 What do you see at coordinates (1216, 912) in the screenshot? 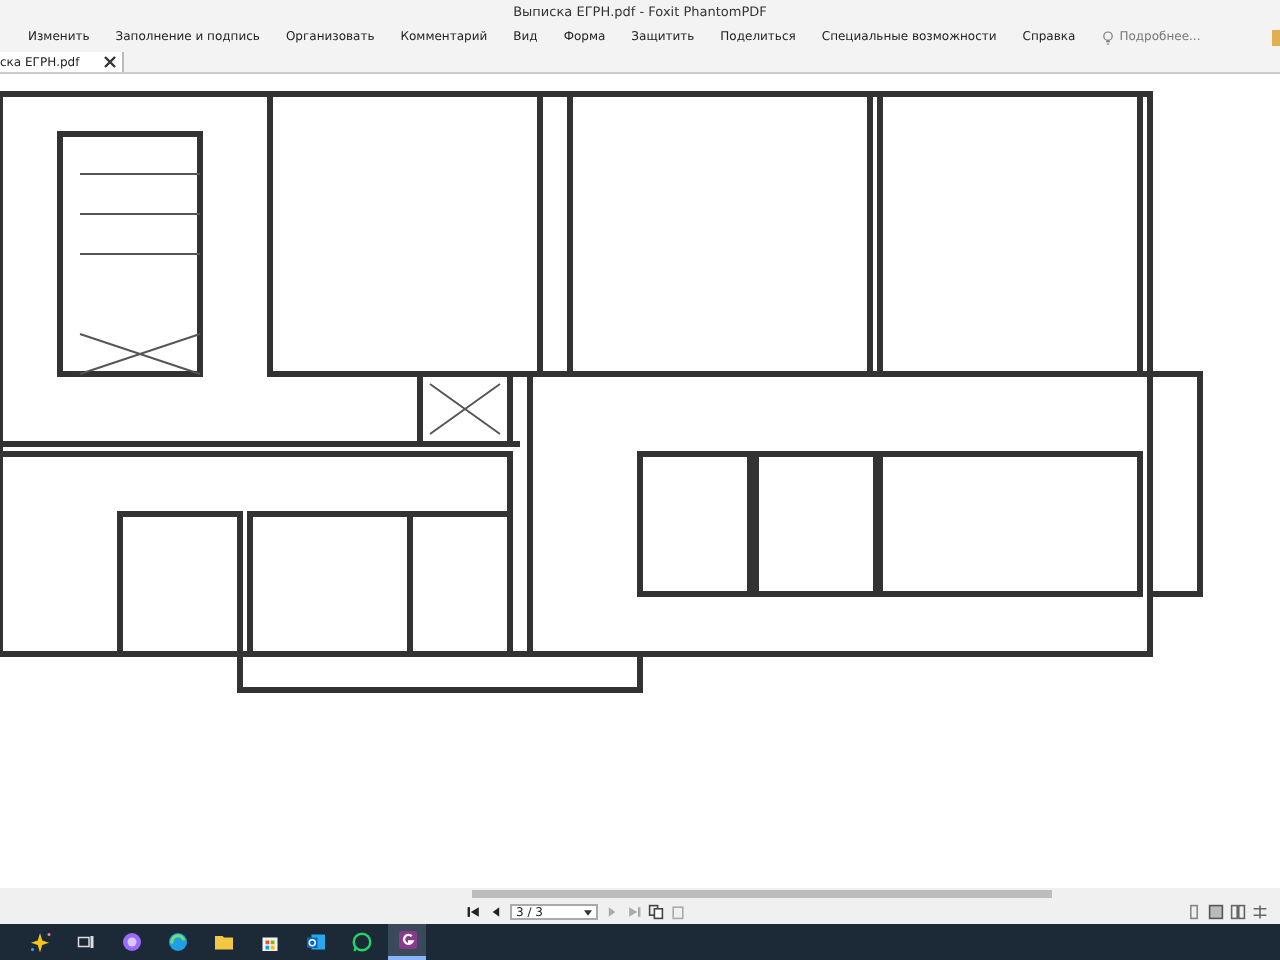
I see `continuous-page-icon` at bounding box center [1216, 912].